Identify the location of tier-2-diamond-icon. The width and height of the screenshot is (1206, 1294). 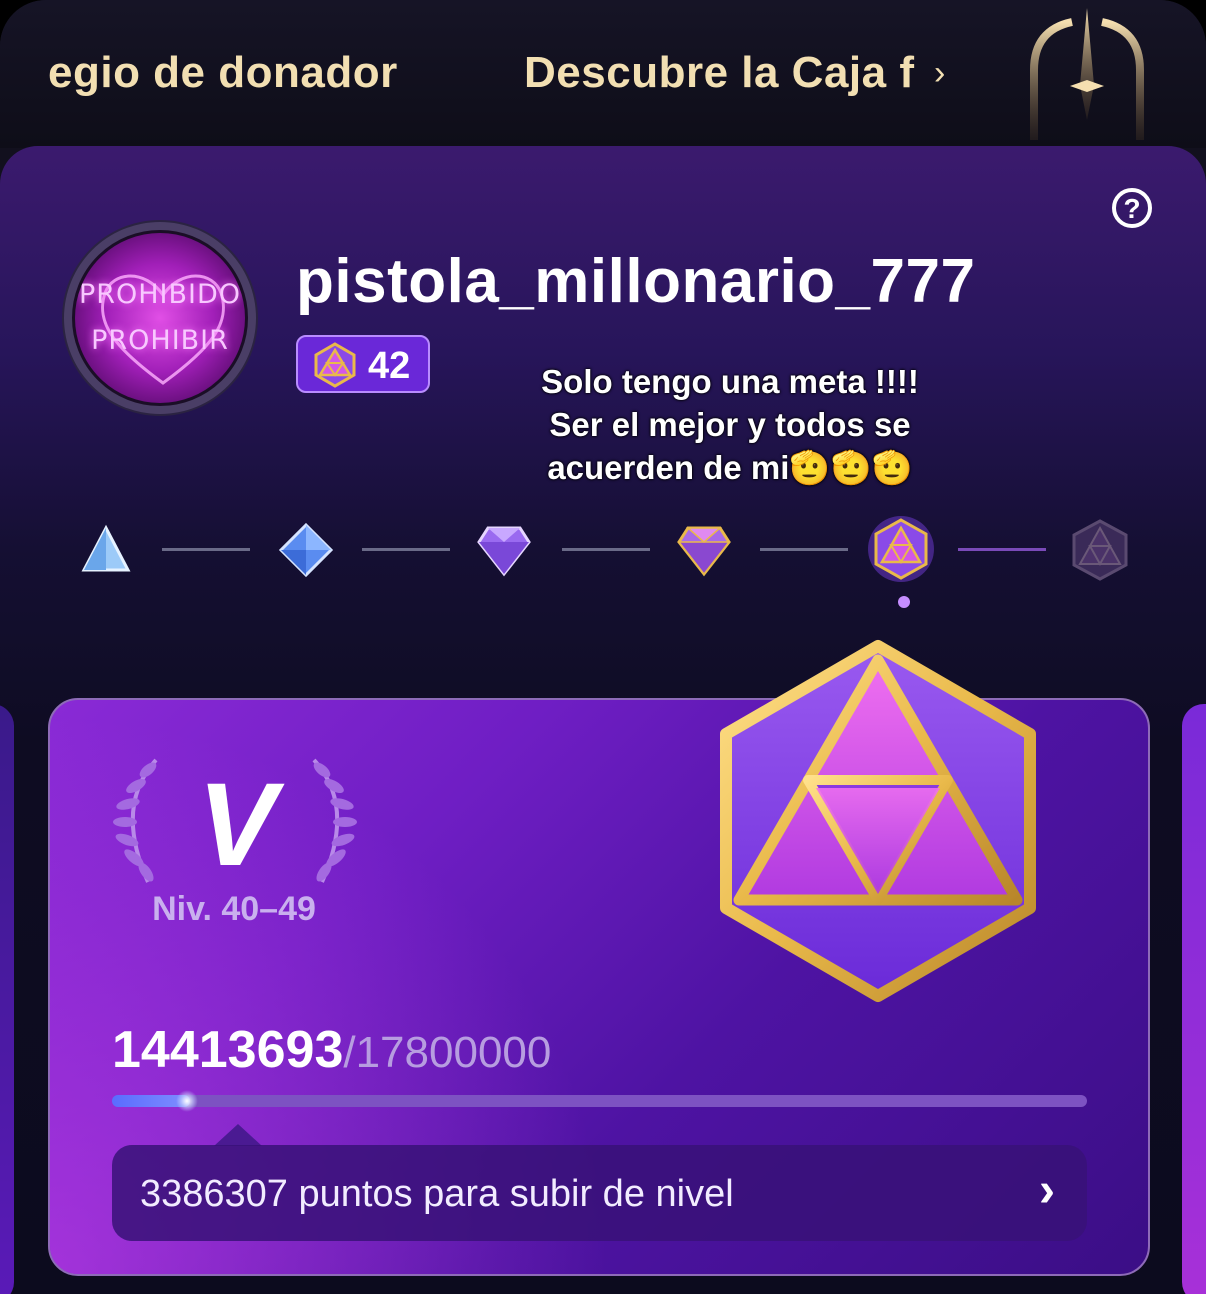
(306, 550).